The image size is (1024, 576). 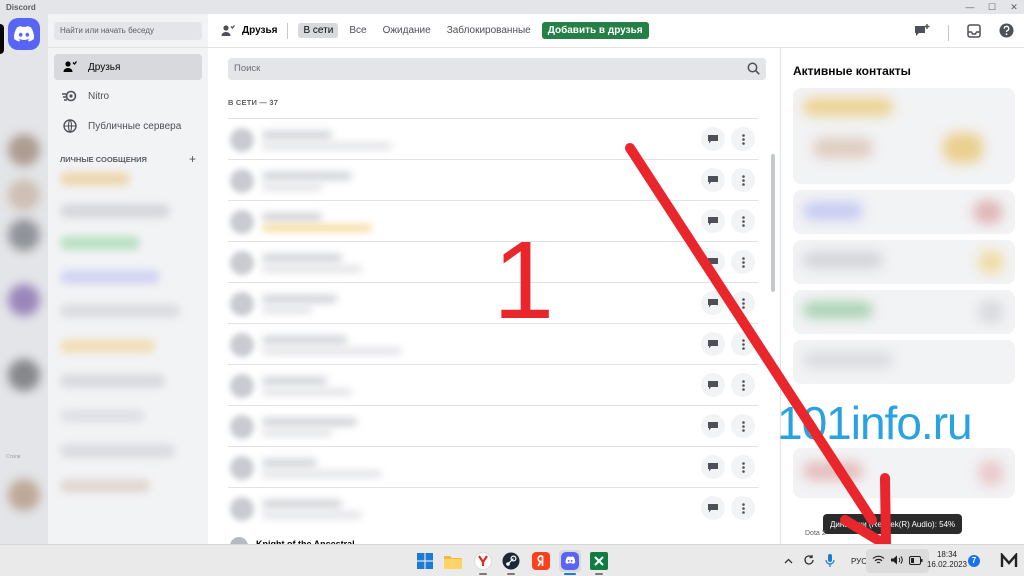 What do you see at coordinates (1014, 7) in the screenshot?
I see `close-button: ✕` at bounding box center [1014, 7].